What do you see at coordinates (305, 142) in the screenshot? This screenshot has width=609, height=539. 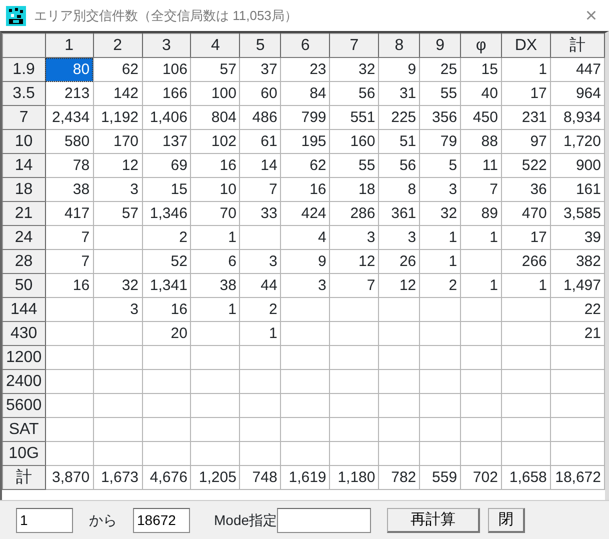 I see `table-cell: 195` at bounding box center [305, 142].